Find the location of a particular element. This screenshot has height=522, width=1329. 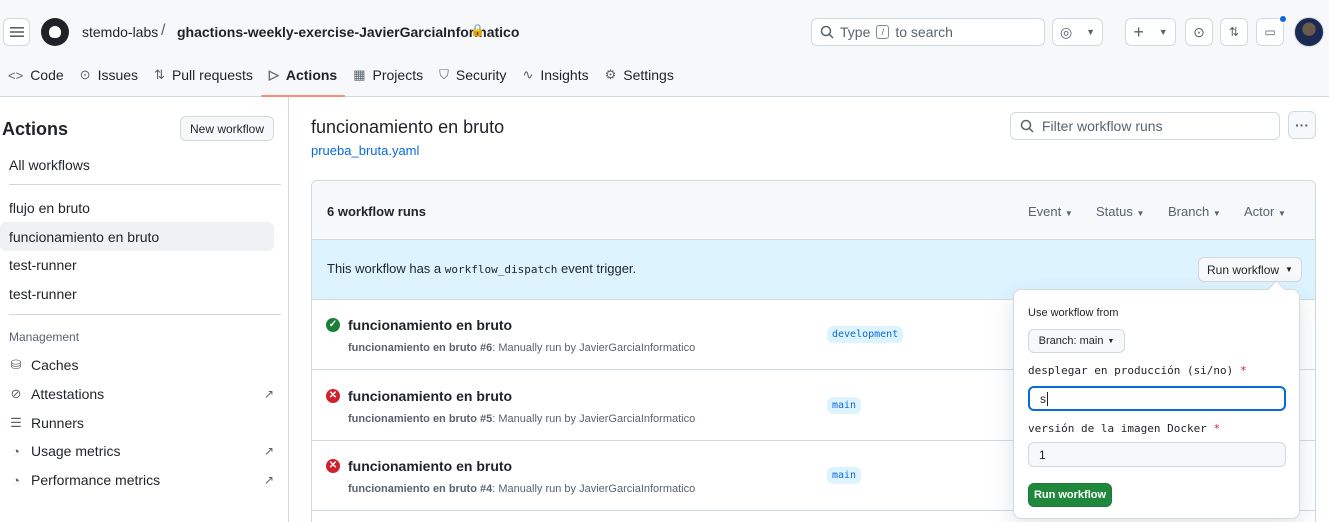

server-icon: ☰ is located at coordinates (16, 422).